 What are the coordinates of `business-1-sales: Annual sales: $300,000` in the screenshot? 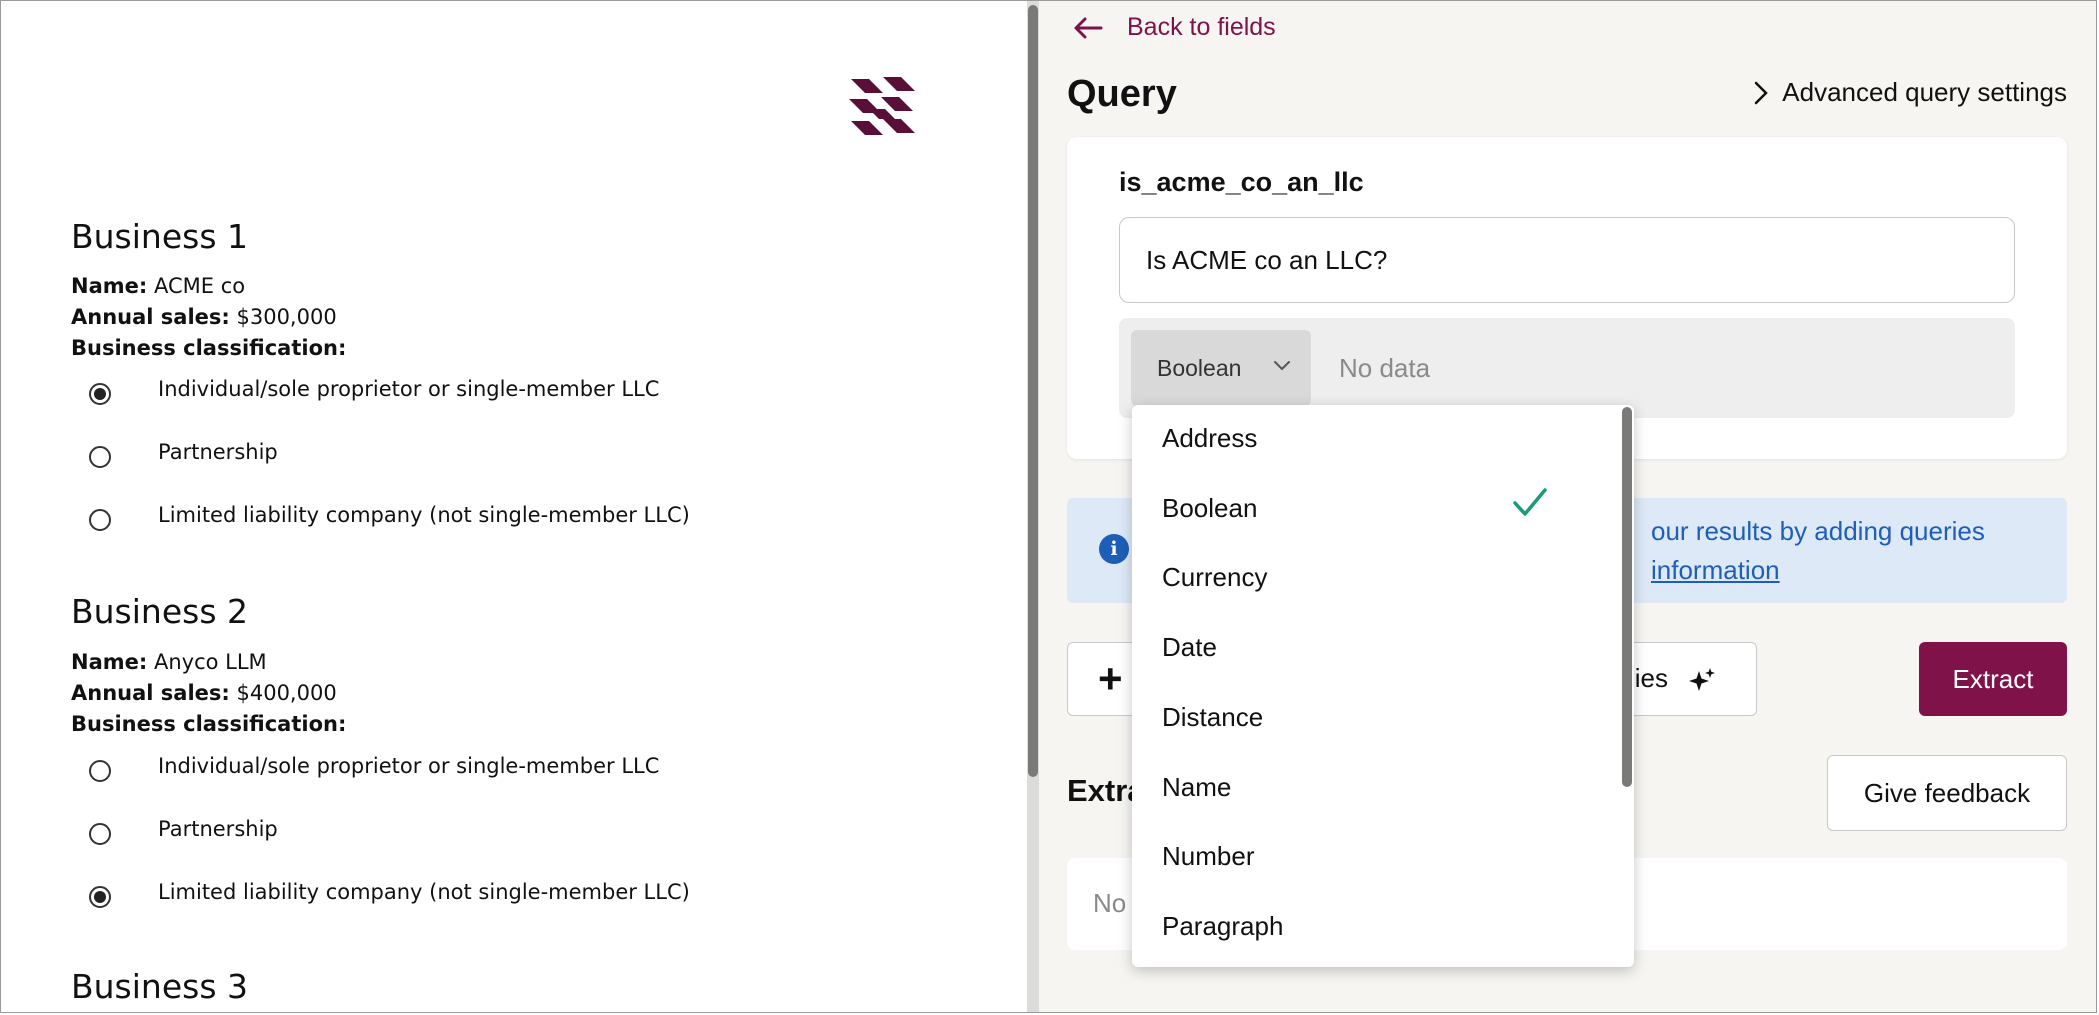 It's located at (204, 317).